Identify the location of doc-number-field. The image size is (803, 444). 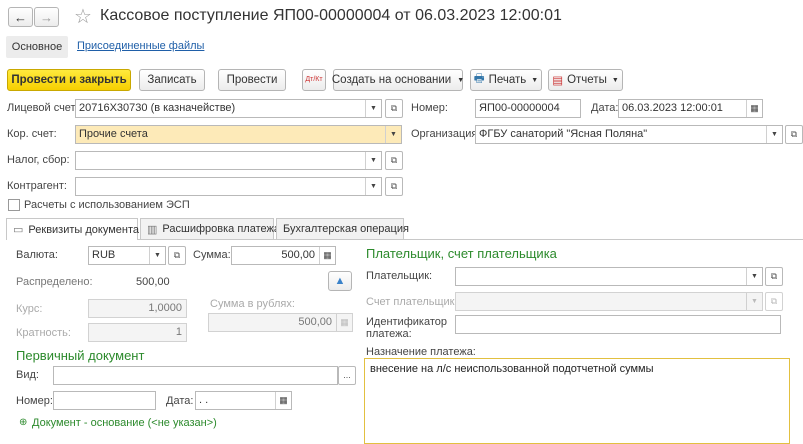
(104, 400).